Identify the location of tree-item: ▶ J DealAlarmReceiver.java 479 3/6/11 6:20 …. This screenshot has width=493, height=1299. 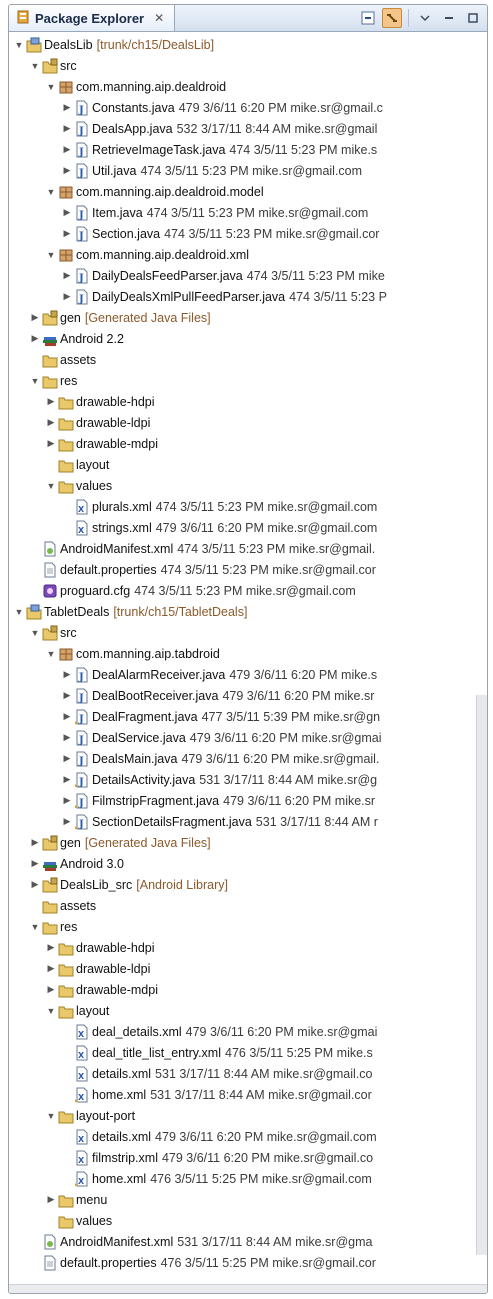
(248, 674).